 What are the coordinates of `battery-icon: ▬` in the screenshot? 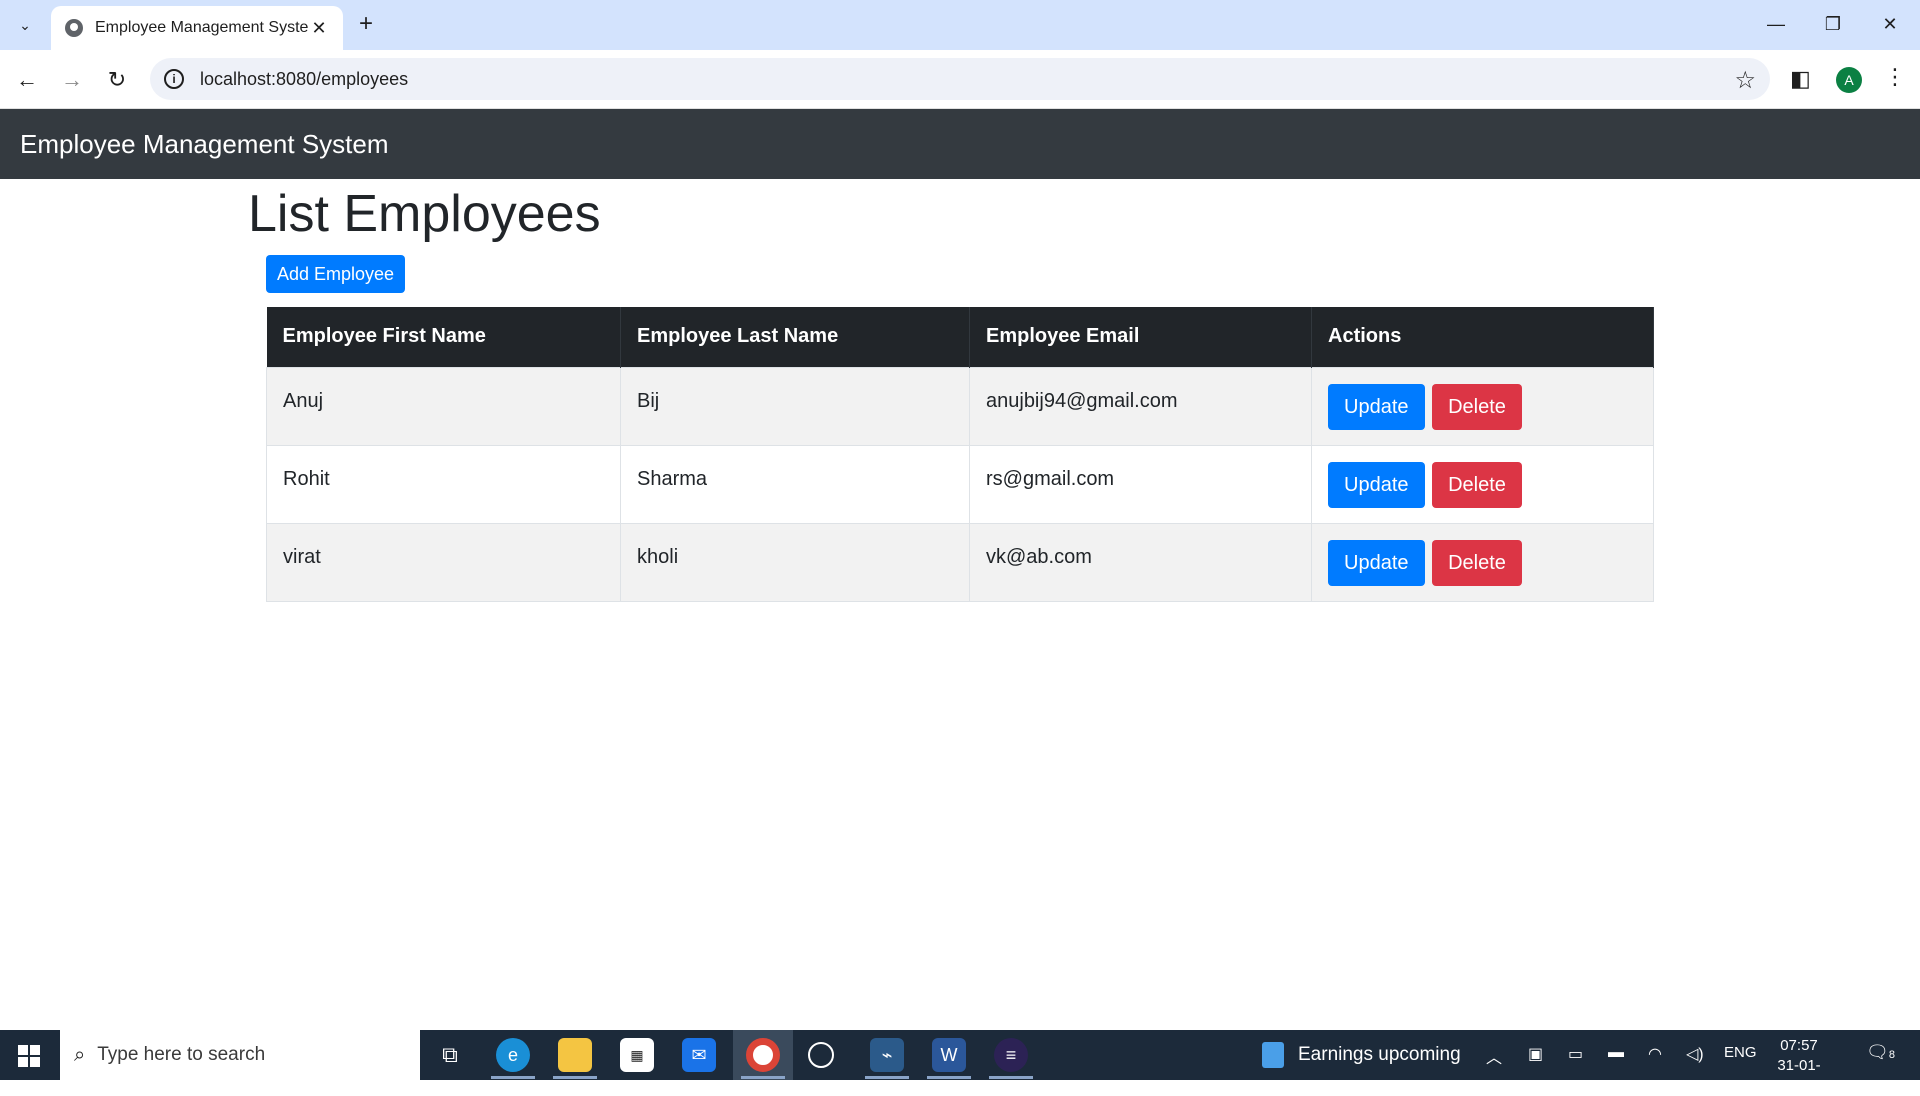 It's located at (1616, 1053).